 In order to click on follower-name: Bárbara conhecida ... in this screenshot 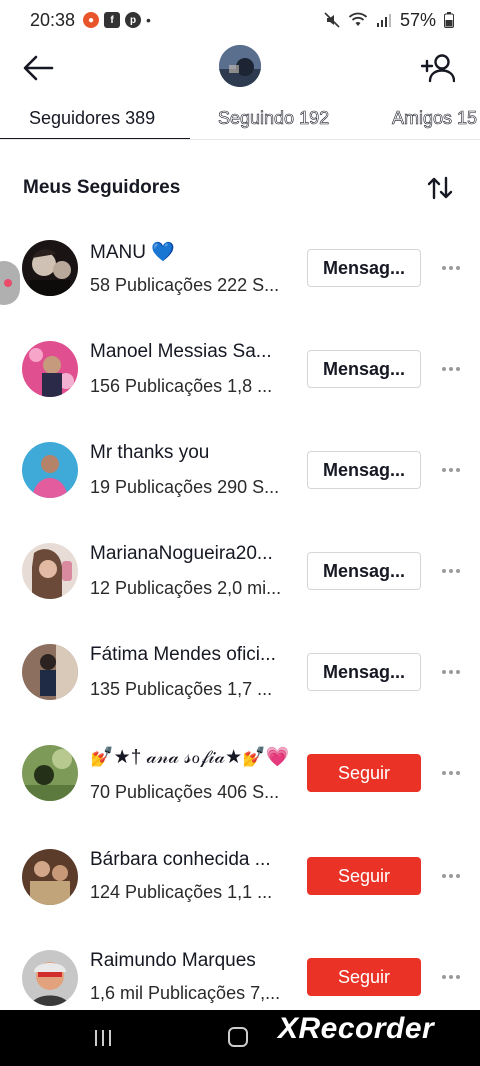, I will do `click(180, 859)`.